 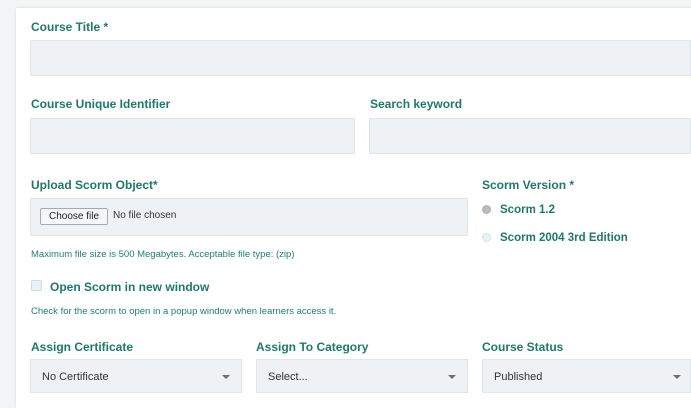 What do you see at coordinates (136, 376) in the screenshot?
I see `assign-certificate-select: No Certificate` at bounding box center [136, 376].